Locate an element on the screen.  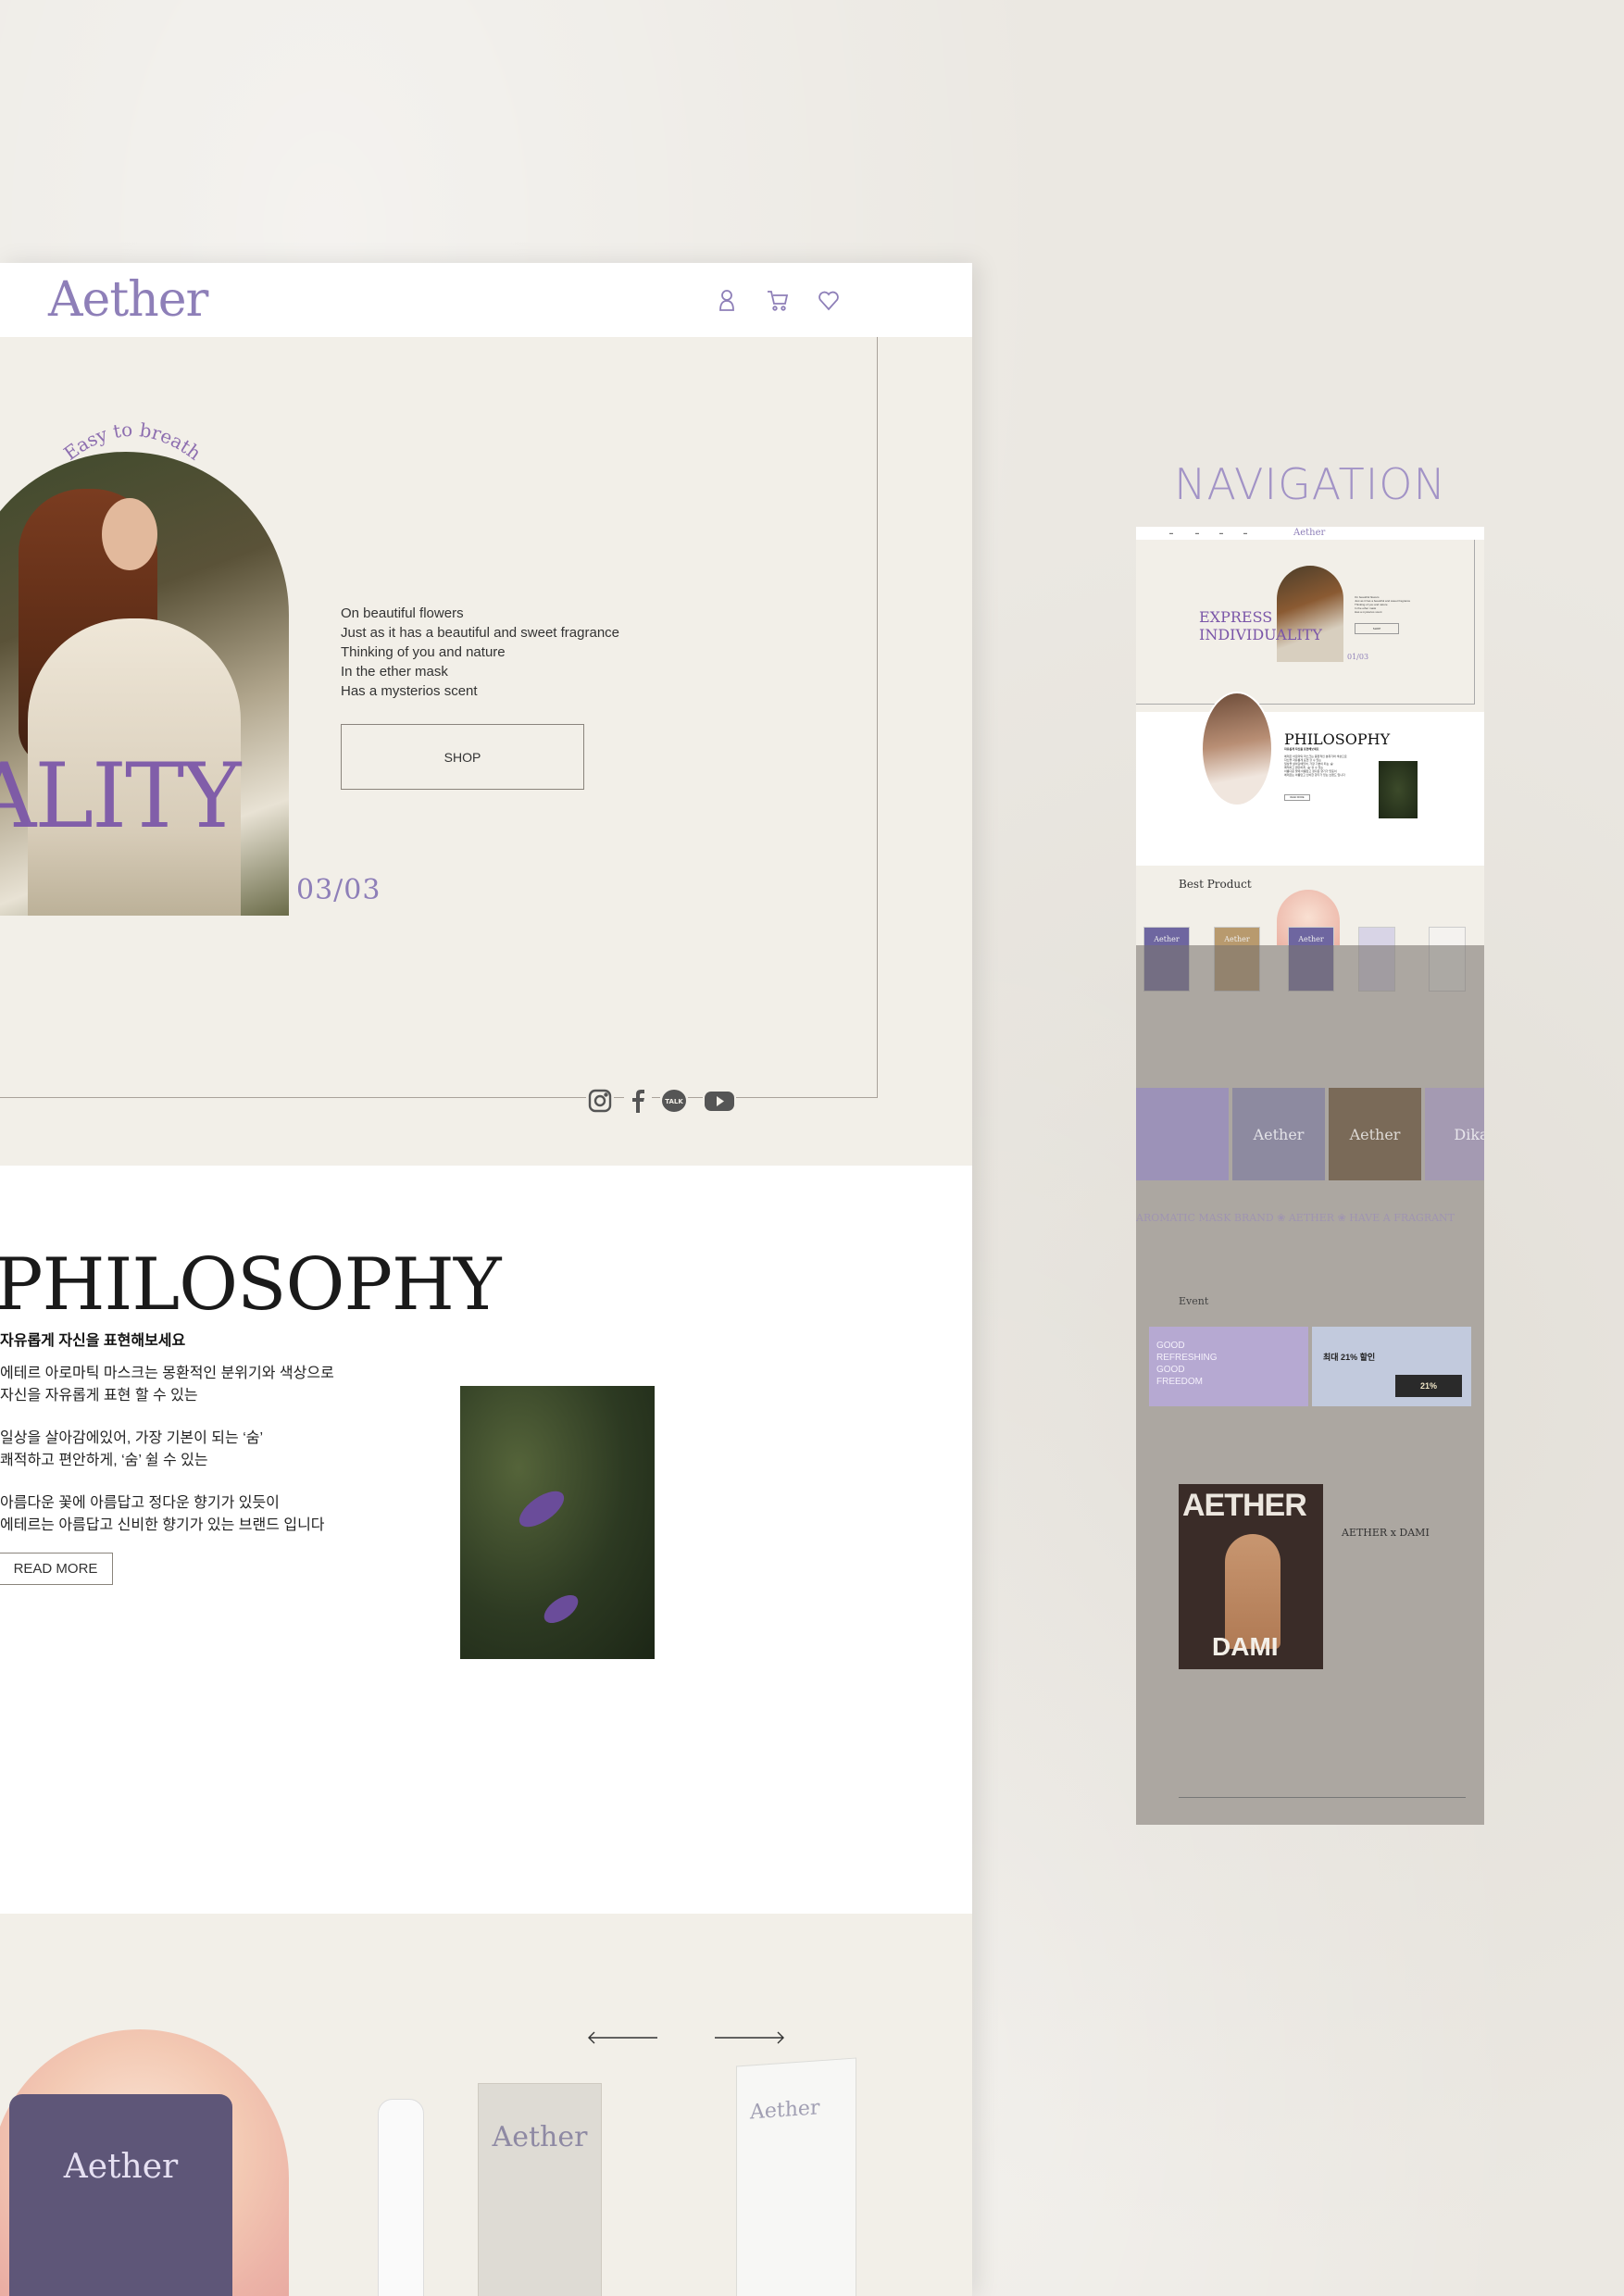
heart-icon is located at coordinates (829, 300).